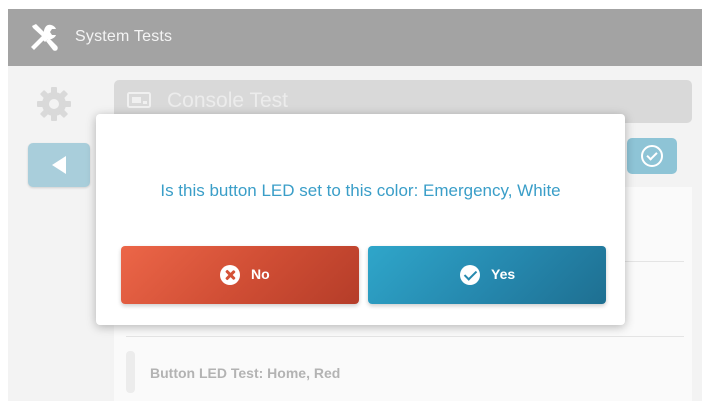 The image size is (702, 401). What do you see at coordinates (130, 372) in the screenshot?
I see `status-marker` at bounding box center [130, 372].